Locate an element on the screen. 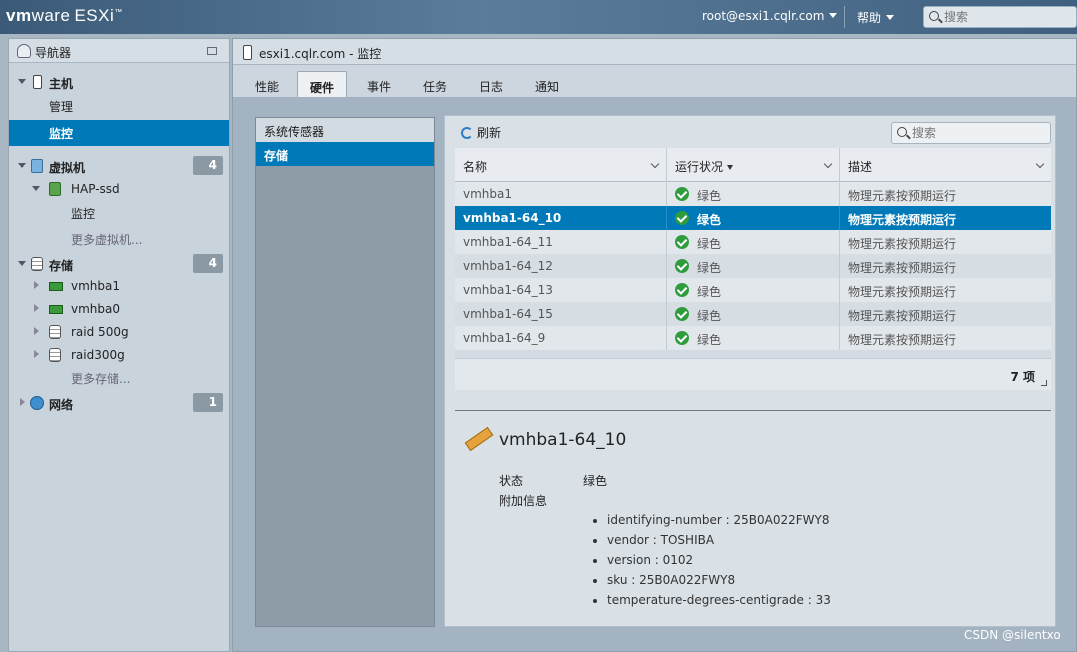  cell-text: vmhba1-64_9 is located at coordinates (504, 338).